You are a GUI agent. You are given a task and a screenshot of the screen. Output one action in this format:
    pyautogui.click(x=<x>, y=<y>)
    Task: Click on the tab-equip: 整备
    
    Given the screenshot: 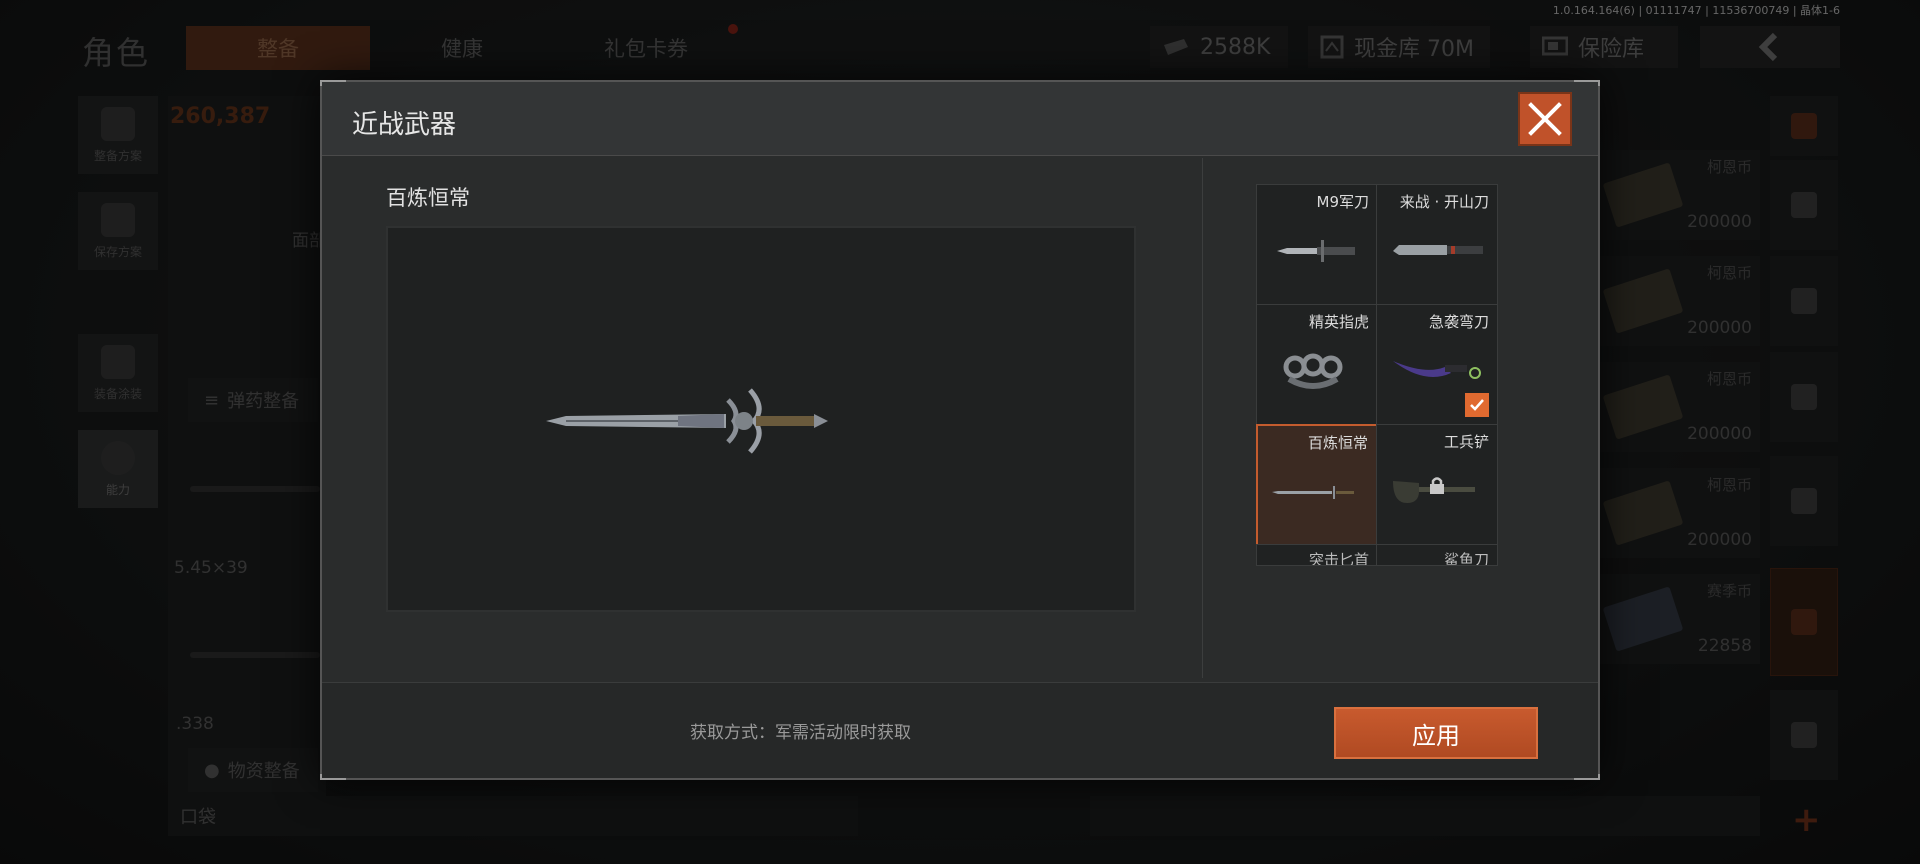 What is the action you would take?
    pyautogui.click(x=278, y=48)
    